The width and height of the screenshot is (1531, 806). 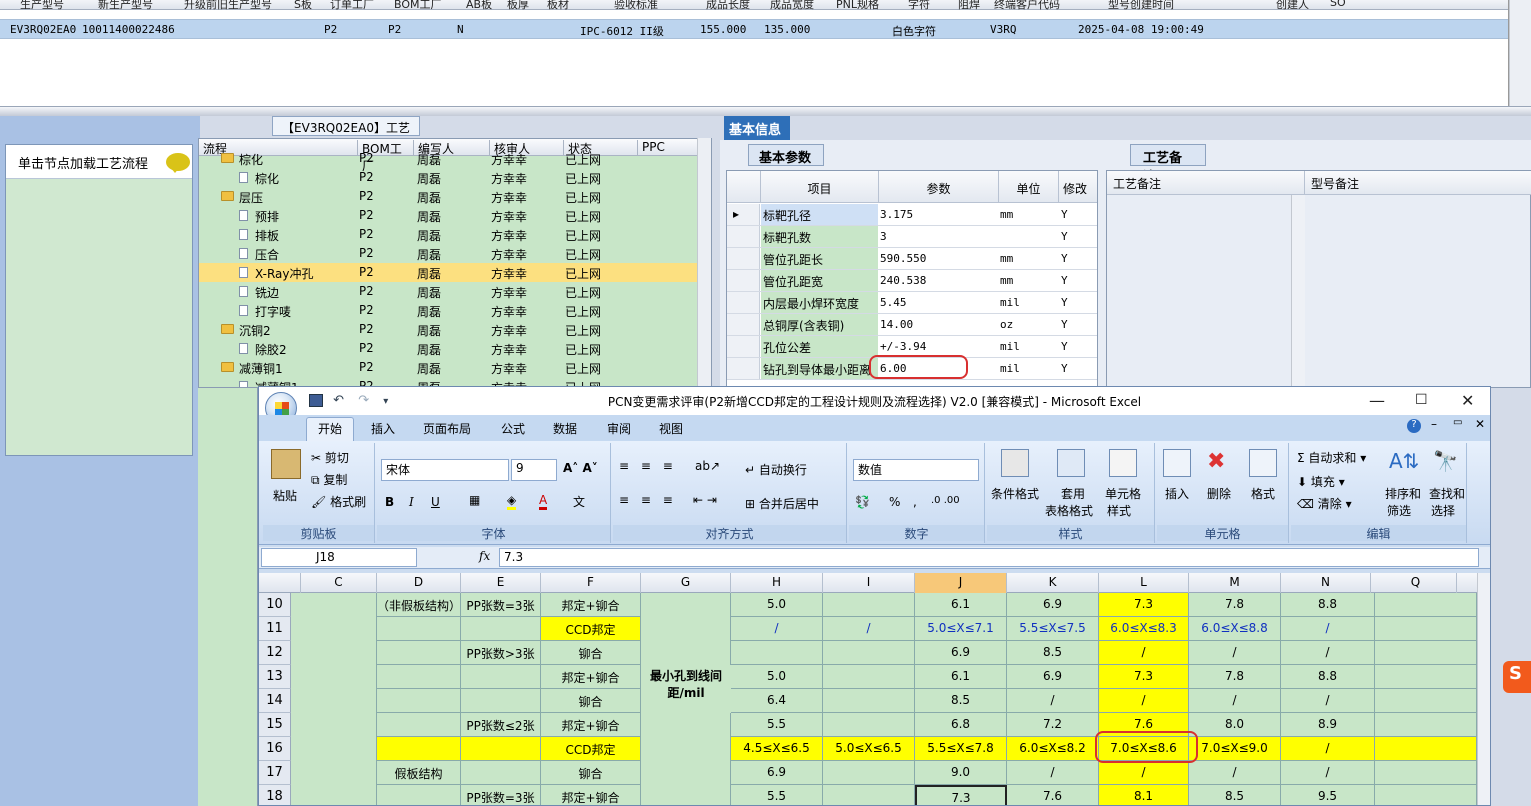 What do you see at coordinates (961, 701) in the screenshot?
I see `cell-j: 8.5` at bounding box center [961, 701].